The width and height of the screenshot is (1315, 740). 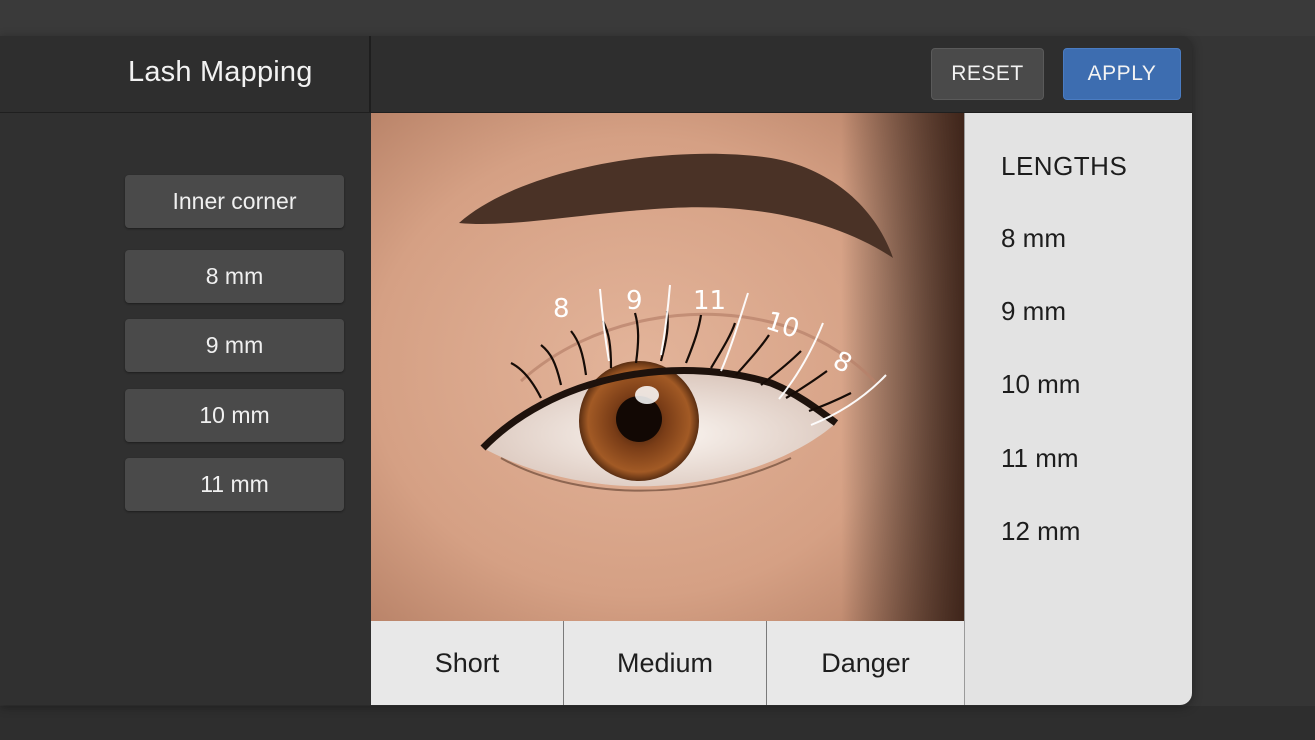 What do you see at coordinates (1078, 409) in the screenshot?
I see `lengths-panel: LENGTHS 8 mm 9 mm 10 mm 11 mm 12 mm` at bounding box center [1078, 409].